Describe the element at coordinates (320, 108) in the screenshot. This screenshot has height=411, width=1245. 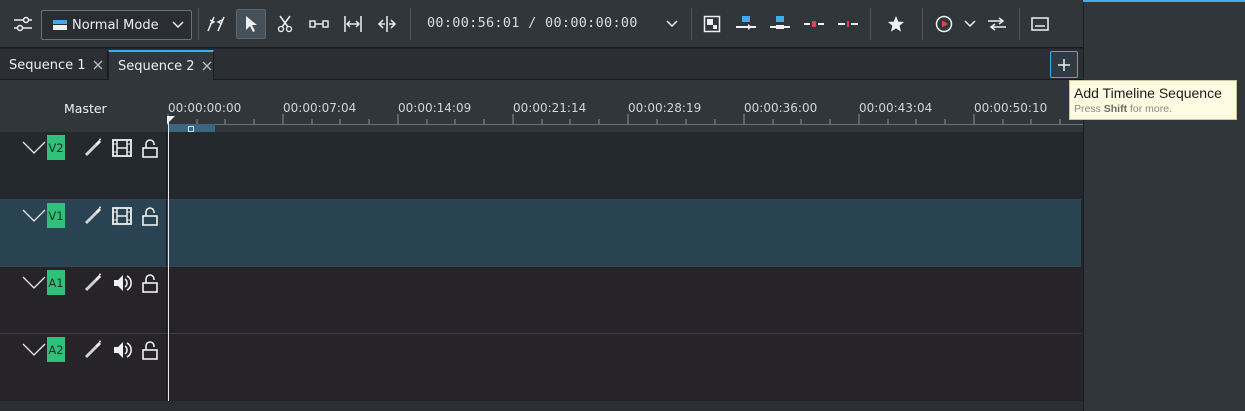
I see `ruler-tick-label: 00:00:07:04` at that location.